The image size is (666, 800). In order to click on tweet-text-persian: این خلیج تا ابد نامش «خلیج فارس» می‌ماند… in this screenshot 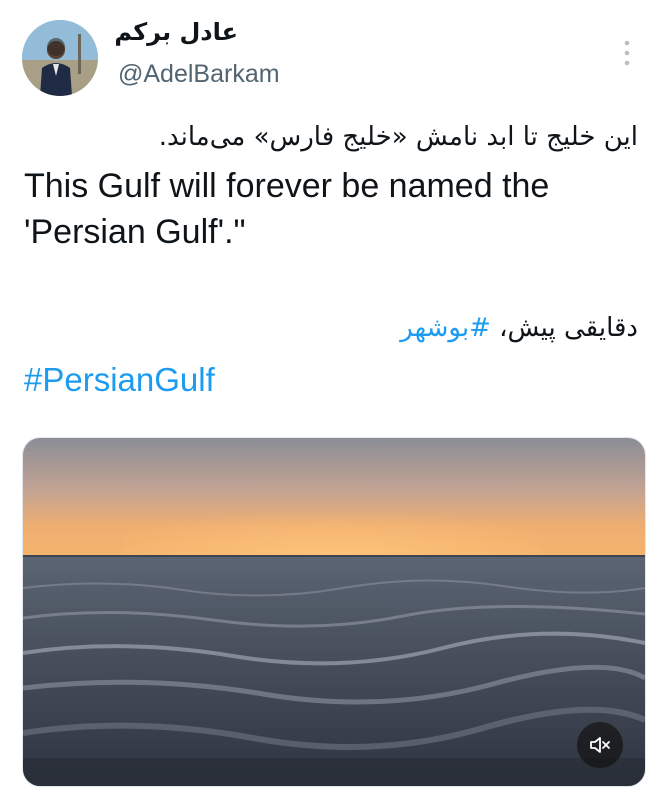, I will do `click(398, 137)`.